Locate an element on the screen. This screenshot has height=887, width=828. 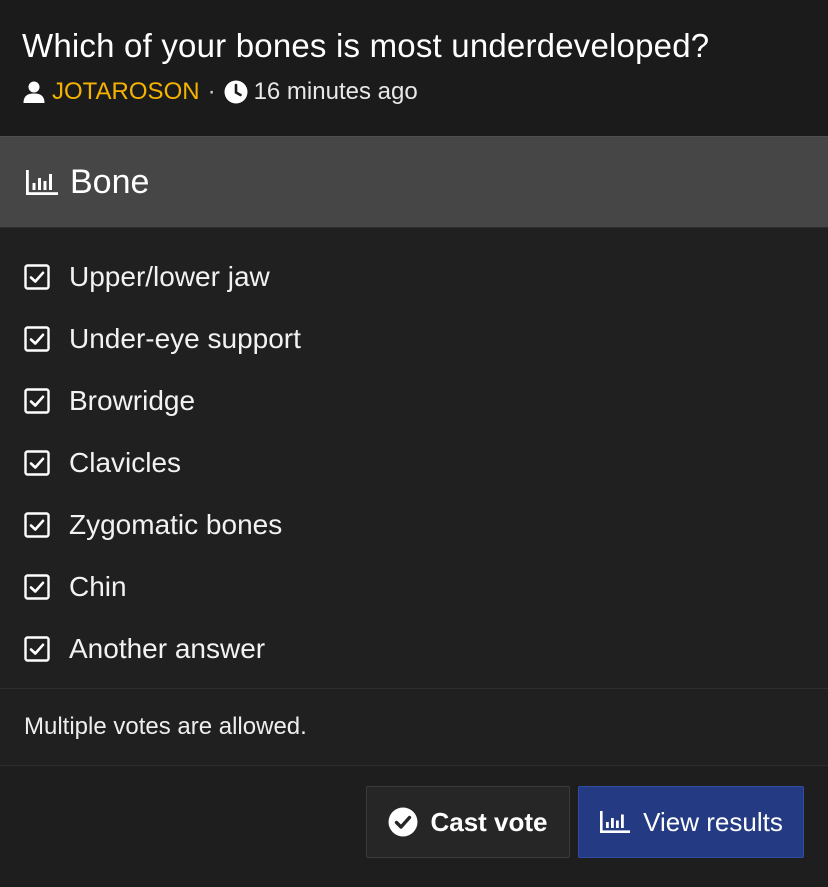
view-results-label: View results is located at coordinates (713, 821).